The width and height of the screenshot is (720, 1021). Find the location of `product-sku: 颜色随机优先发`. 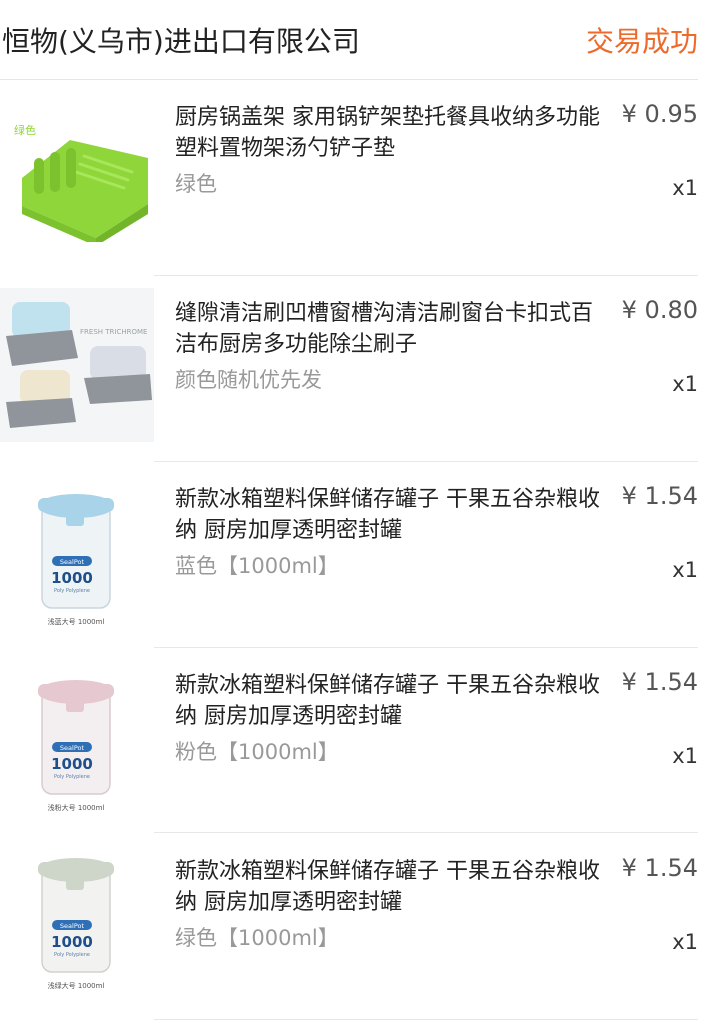

product-sku: 颜色随机优先发 is located at coordinates (248, 380).